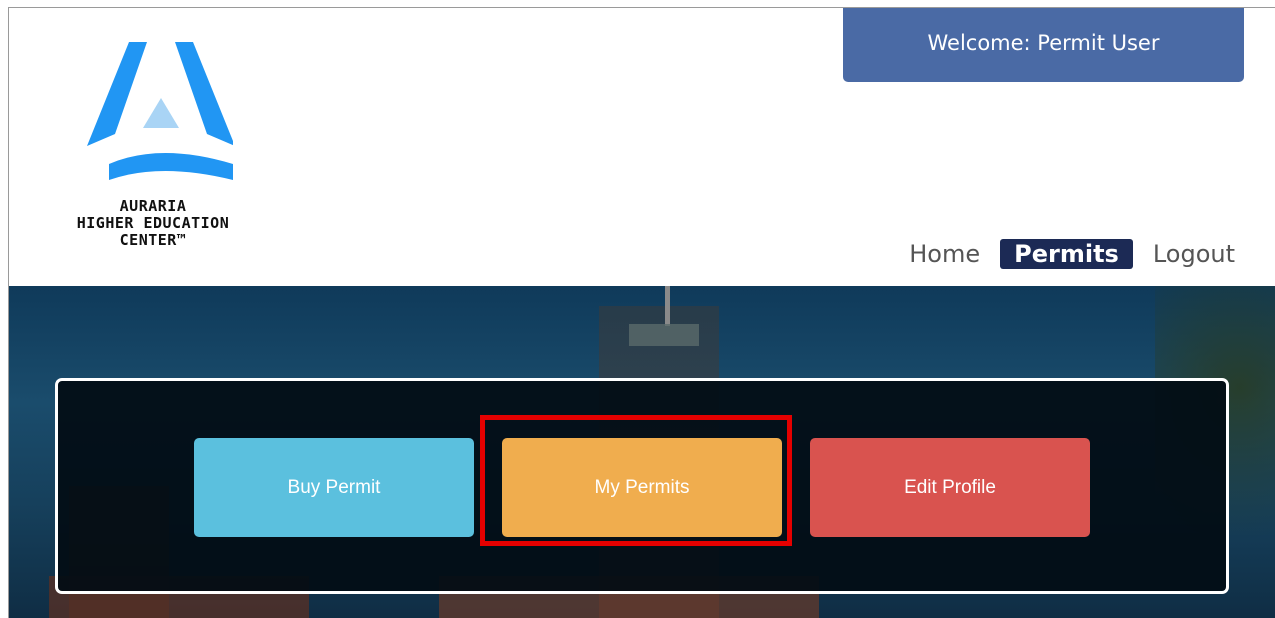 Image resolution: width=1275 pixels, height=618 pixels. I want to click on main-nav: Home Permits Logout, so click(1072, 254).